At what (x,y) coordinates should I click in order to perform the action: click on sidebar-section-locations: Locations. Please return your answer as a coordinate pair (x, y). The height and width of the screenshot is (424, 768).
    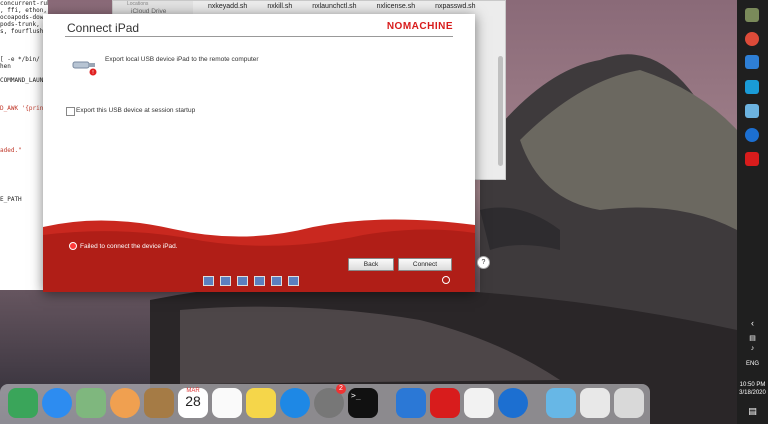
    Looking at the image, I should click on (138, 4).